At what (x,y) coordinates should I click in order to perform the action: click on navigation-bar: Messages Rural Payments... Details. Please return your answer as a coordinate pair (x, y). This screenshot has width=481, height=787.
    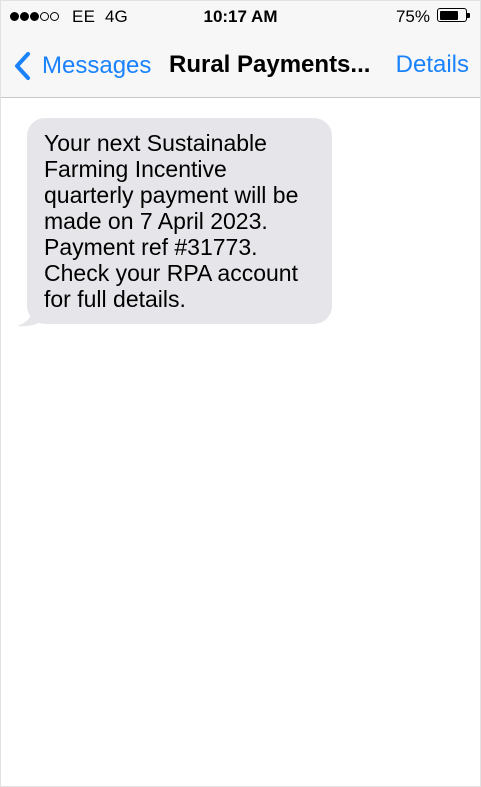
    Looking at the image, I should click on (240, 65).